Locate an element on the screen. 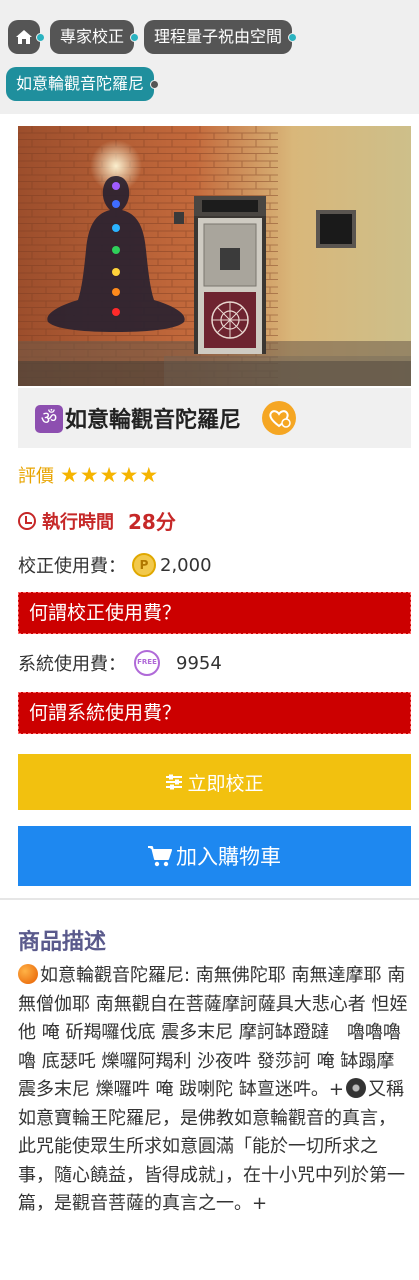 The width and height of the screenshot is (419, 1280). clock-icon is located at coordinates (27, 520).